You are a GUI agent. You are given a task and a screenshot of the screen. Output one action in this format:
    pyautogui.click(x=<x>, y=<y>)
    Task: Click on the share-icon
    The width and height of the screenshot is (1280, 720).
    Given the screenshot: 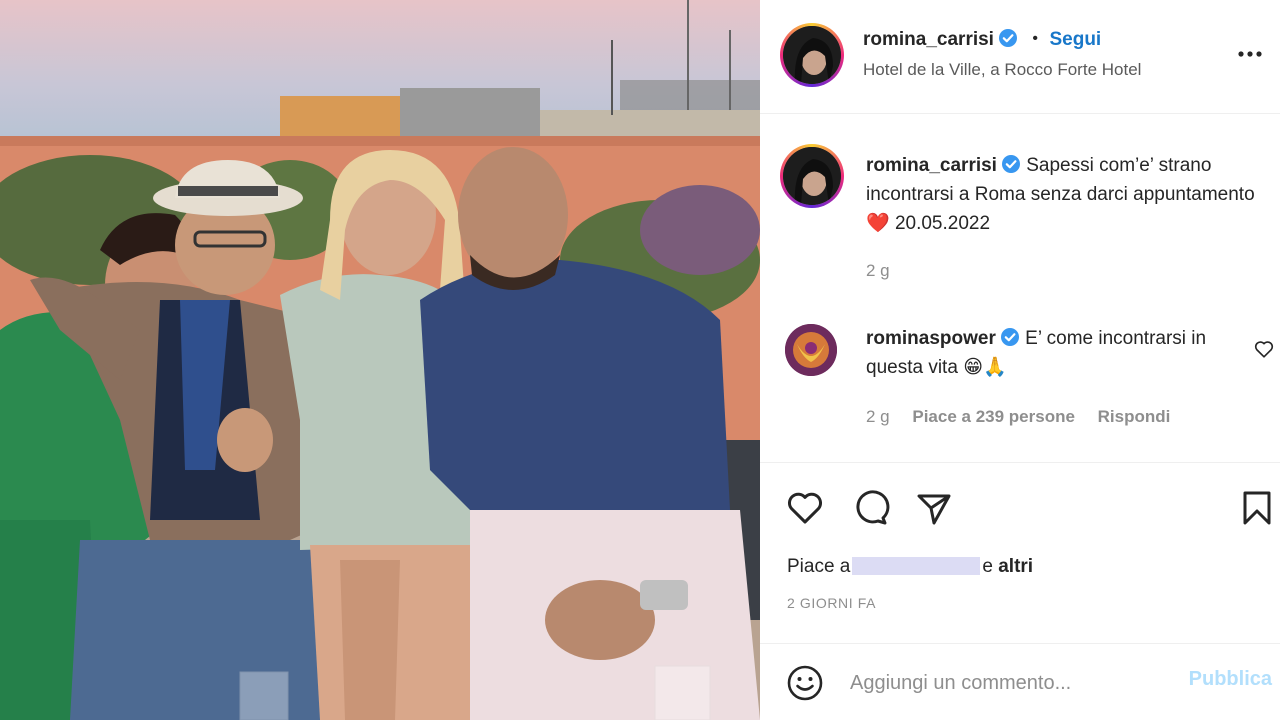 What is the action you would take?
    pyautogui.click(x=934, y=508)
    